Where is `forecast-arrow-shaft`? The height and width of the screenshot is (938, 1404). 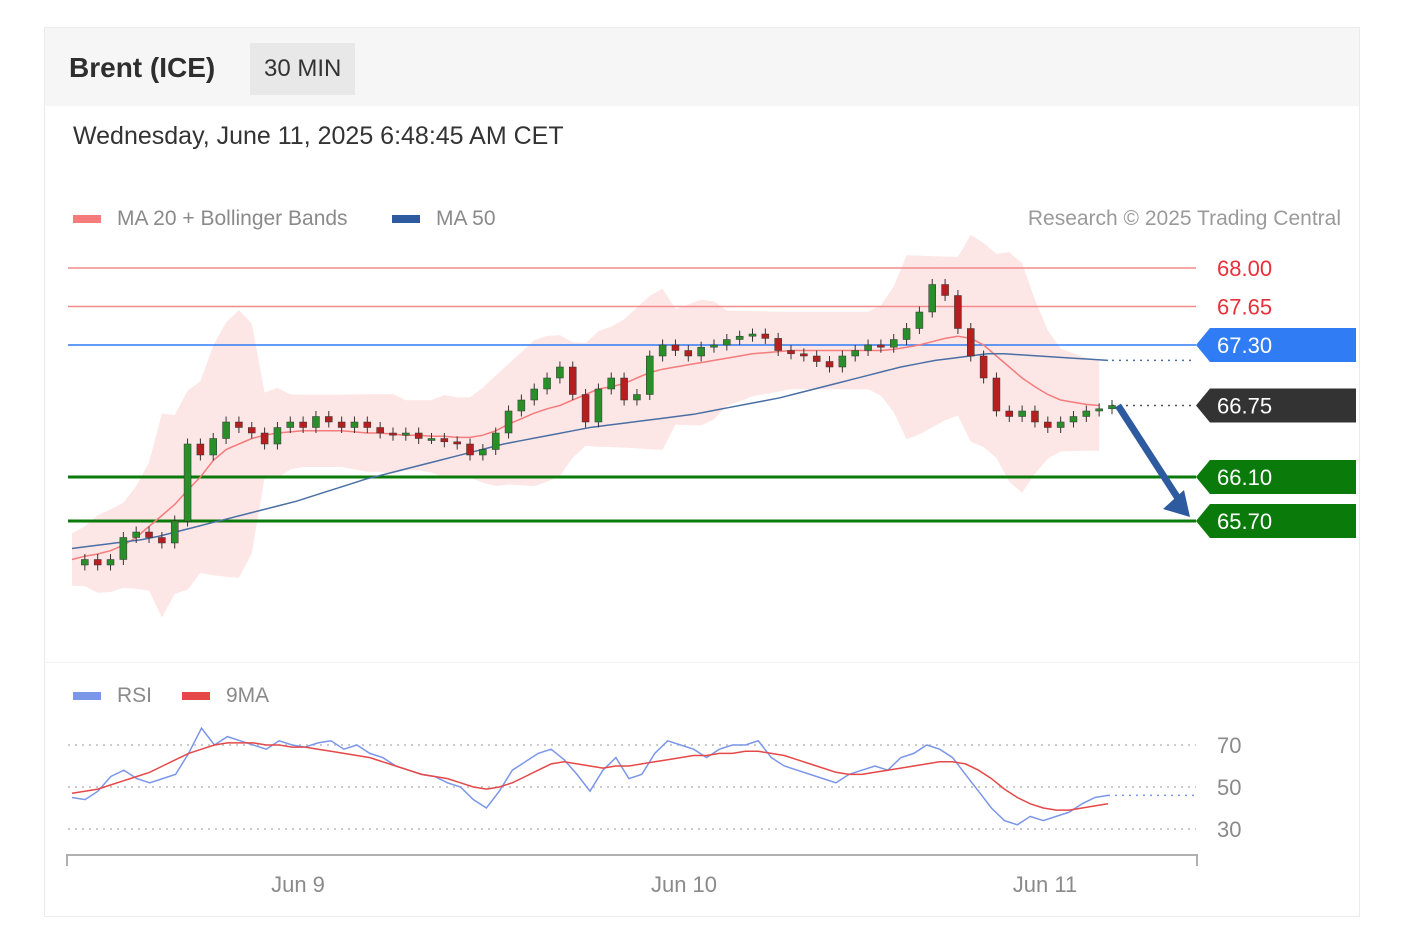 forecast-arrow-shaft is located at coordinates (1149, 454).